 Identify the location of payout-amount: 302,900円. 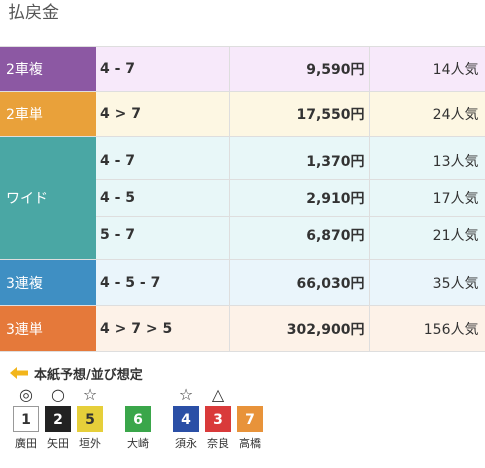
(299, 328).